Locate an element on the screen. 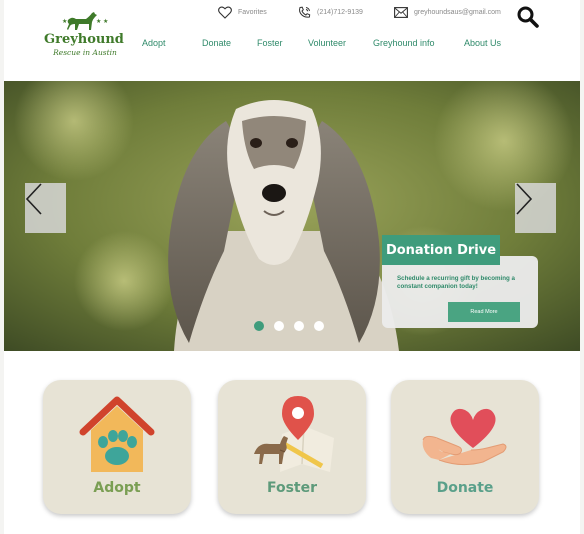 The image size is (584, 534). donate-tile: Donate is located at coordinates (465, 447).